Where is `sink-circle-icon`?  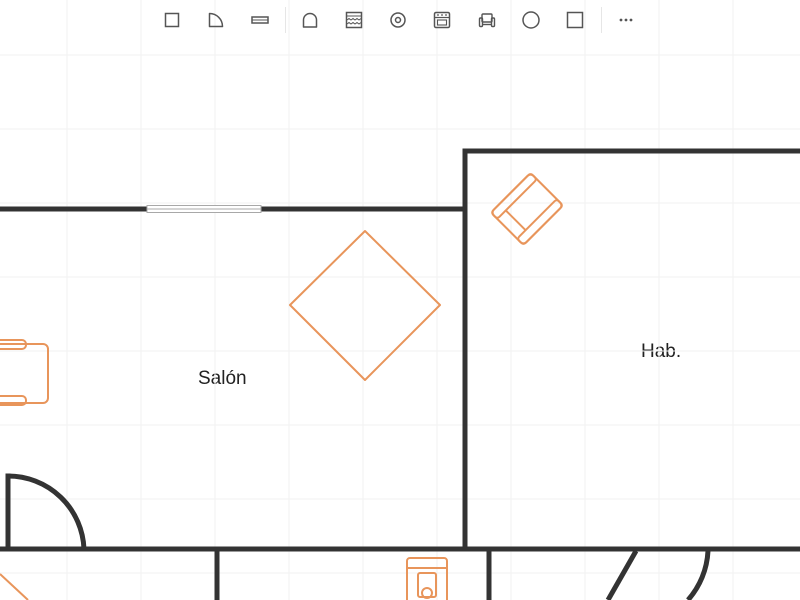
sink-circle-icon is located at coordinates (398, 20).